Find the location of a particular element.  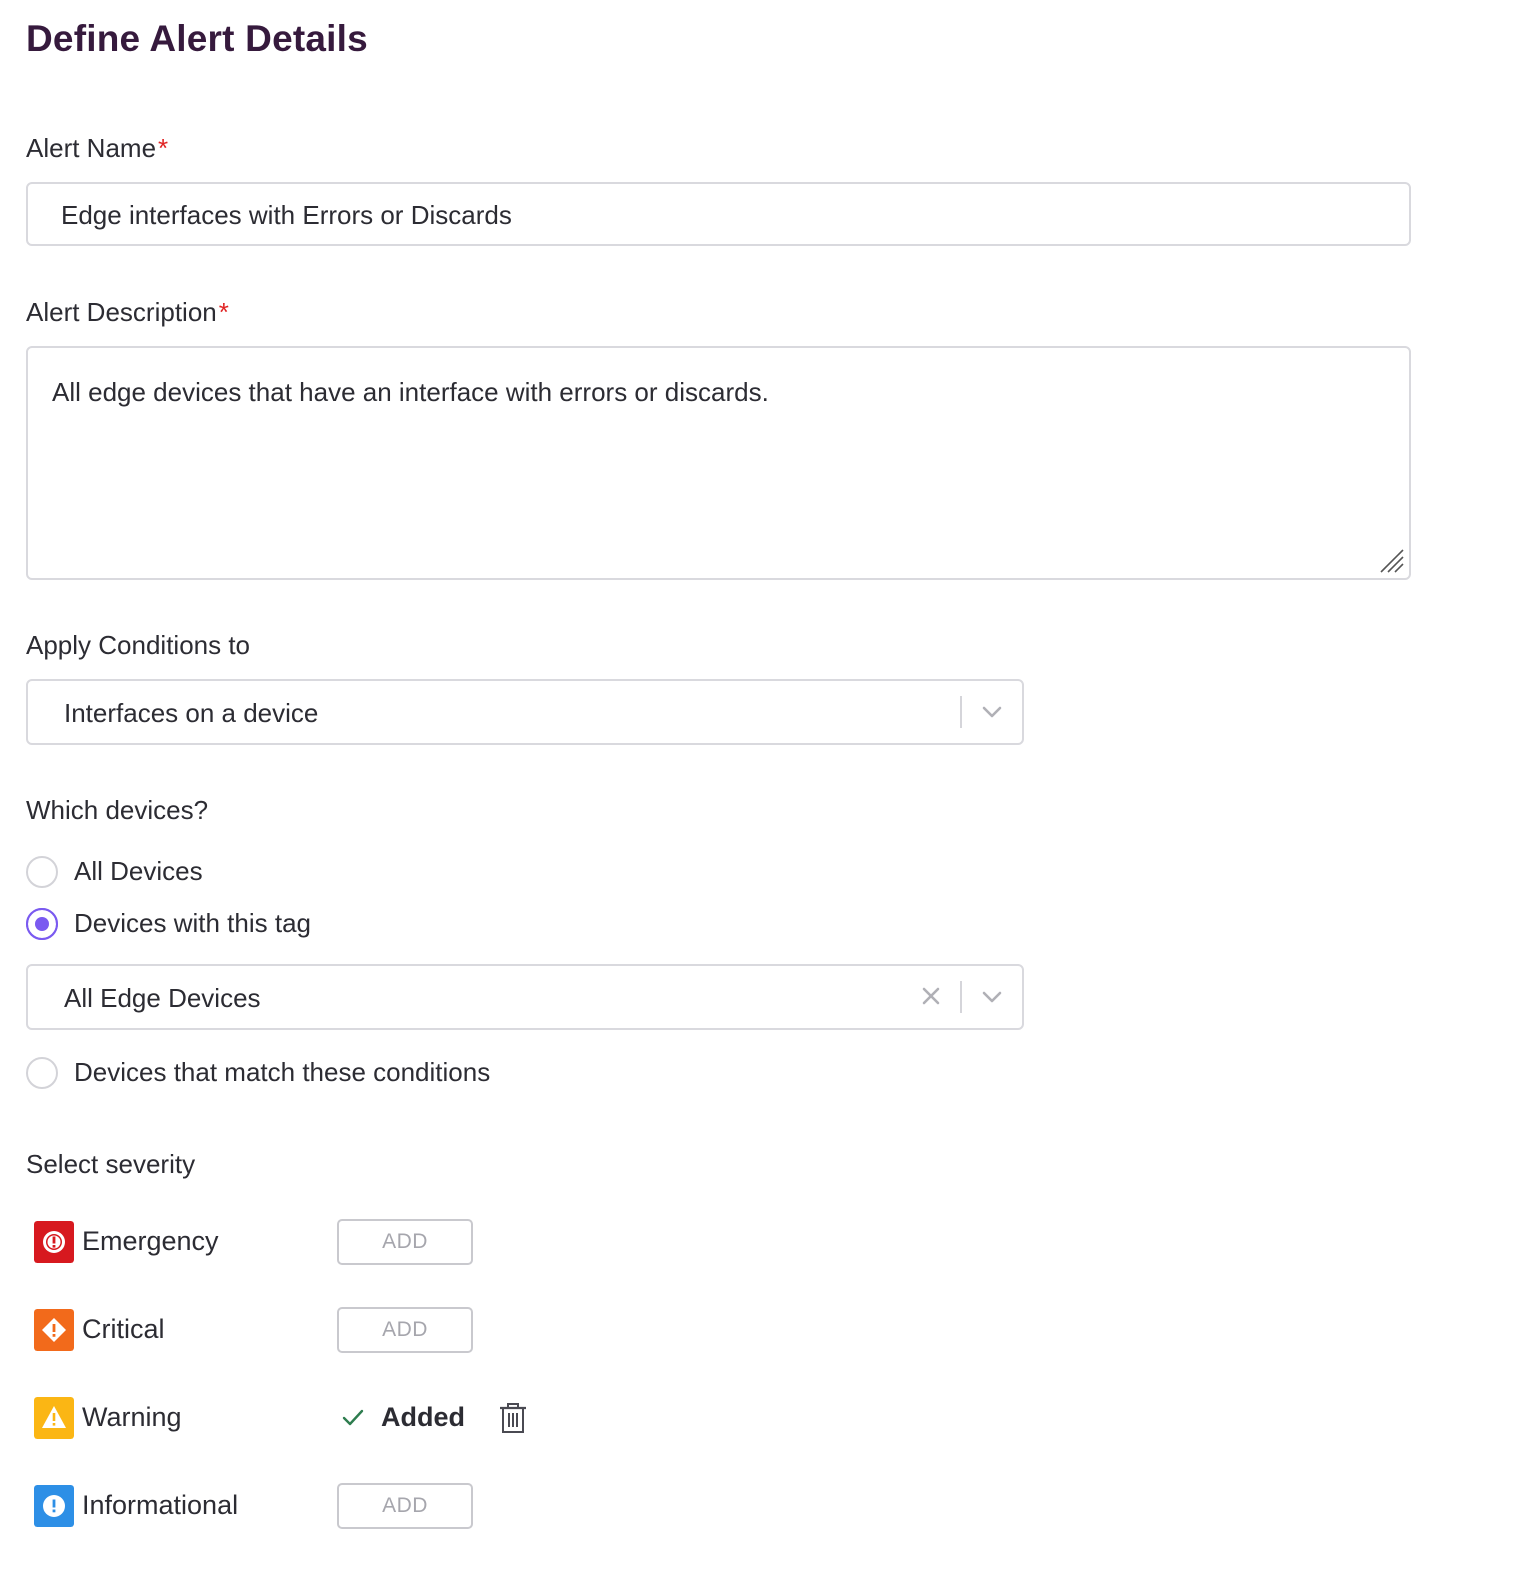

alert-name-input: Edge interfaces with Errors or Discards is located at coordinates (718, 214).